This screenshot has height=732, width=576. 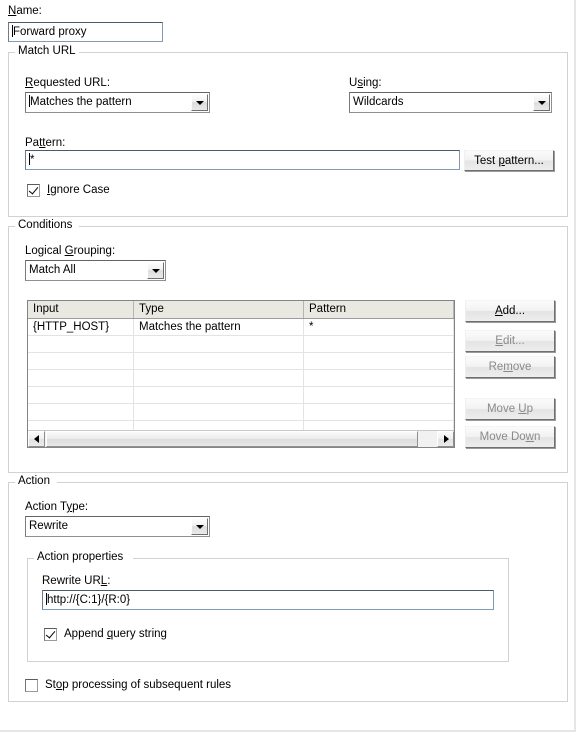 What do you see at coordinates (115, 634) in the screenshot?
I see `append-query-string-label: Append query string` at bounding box center [115, 634].